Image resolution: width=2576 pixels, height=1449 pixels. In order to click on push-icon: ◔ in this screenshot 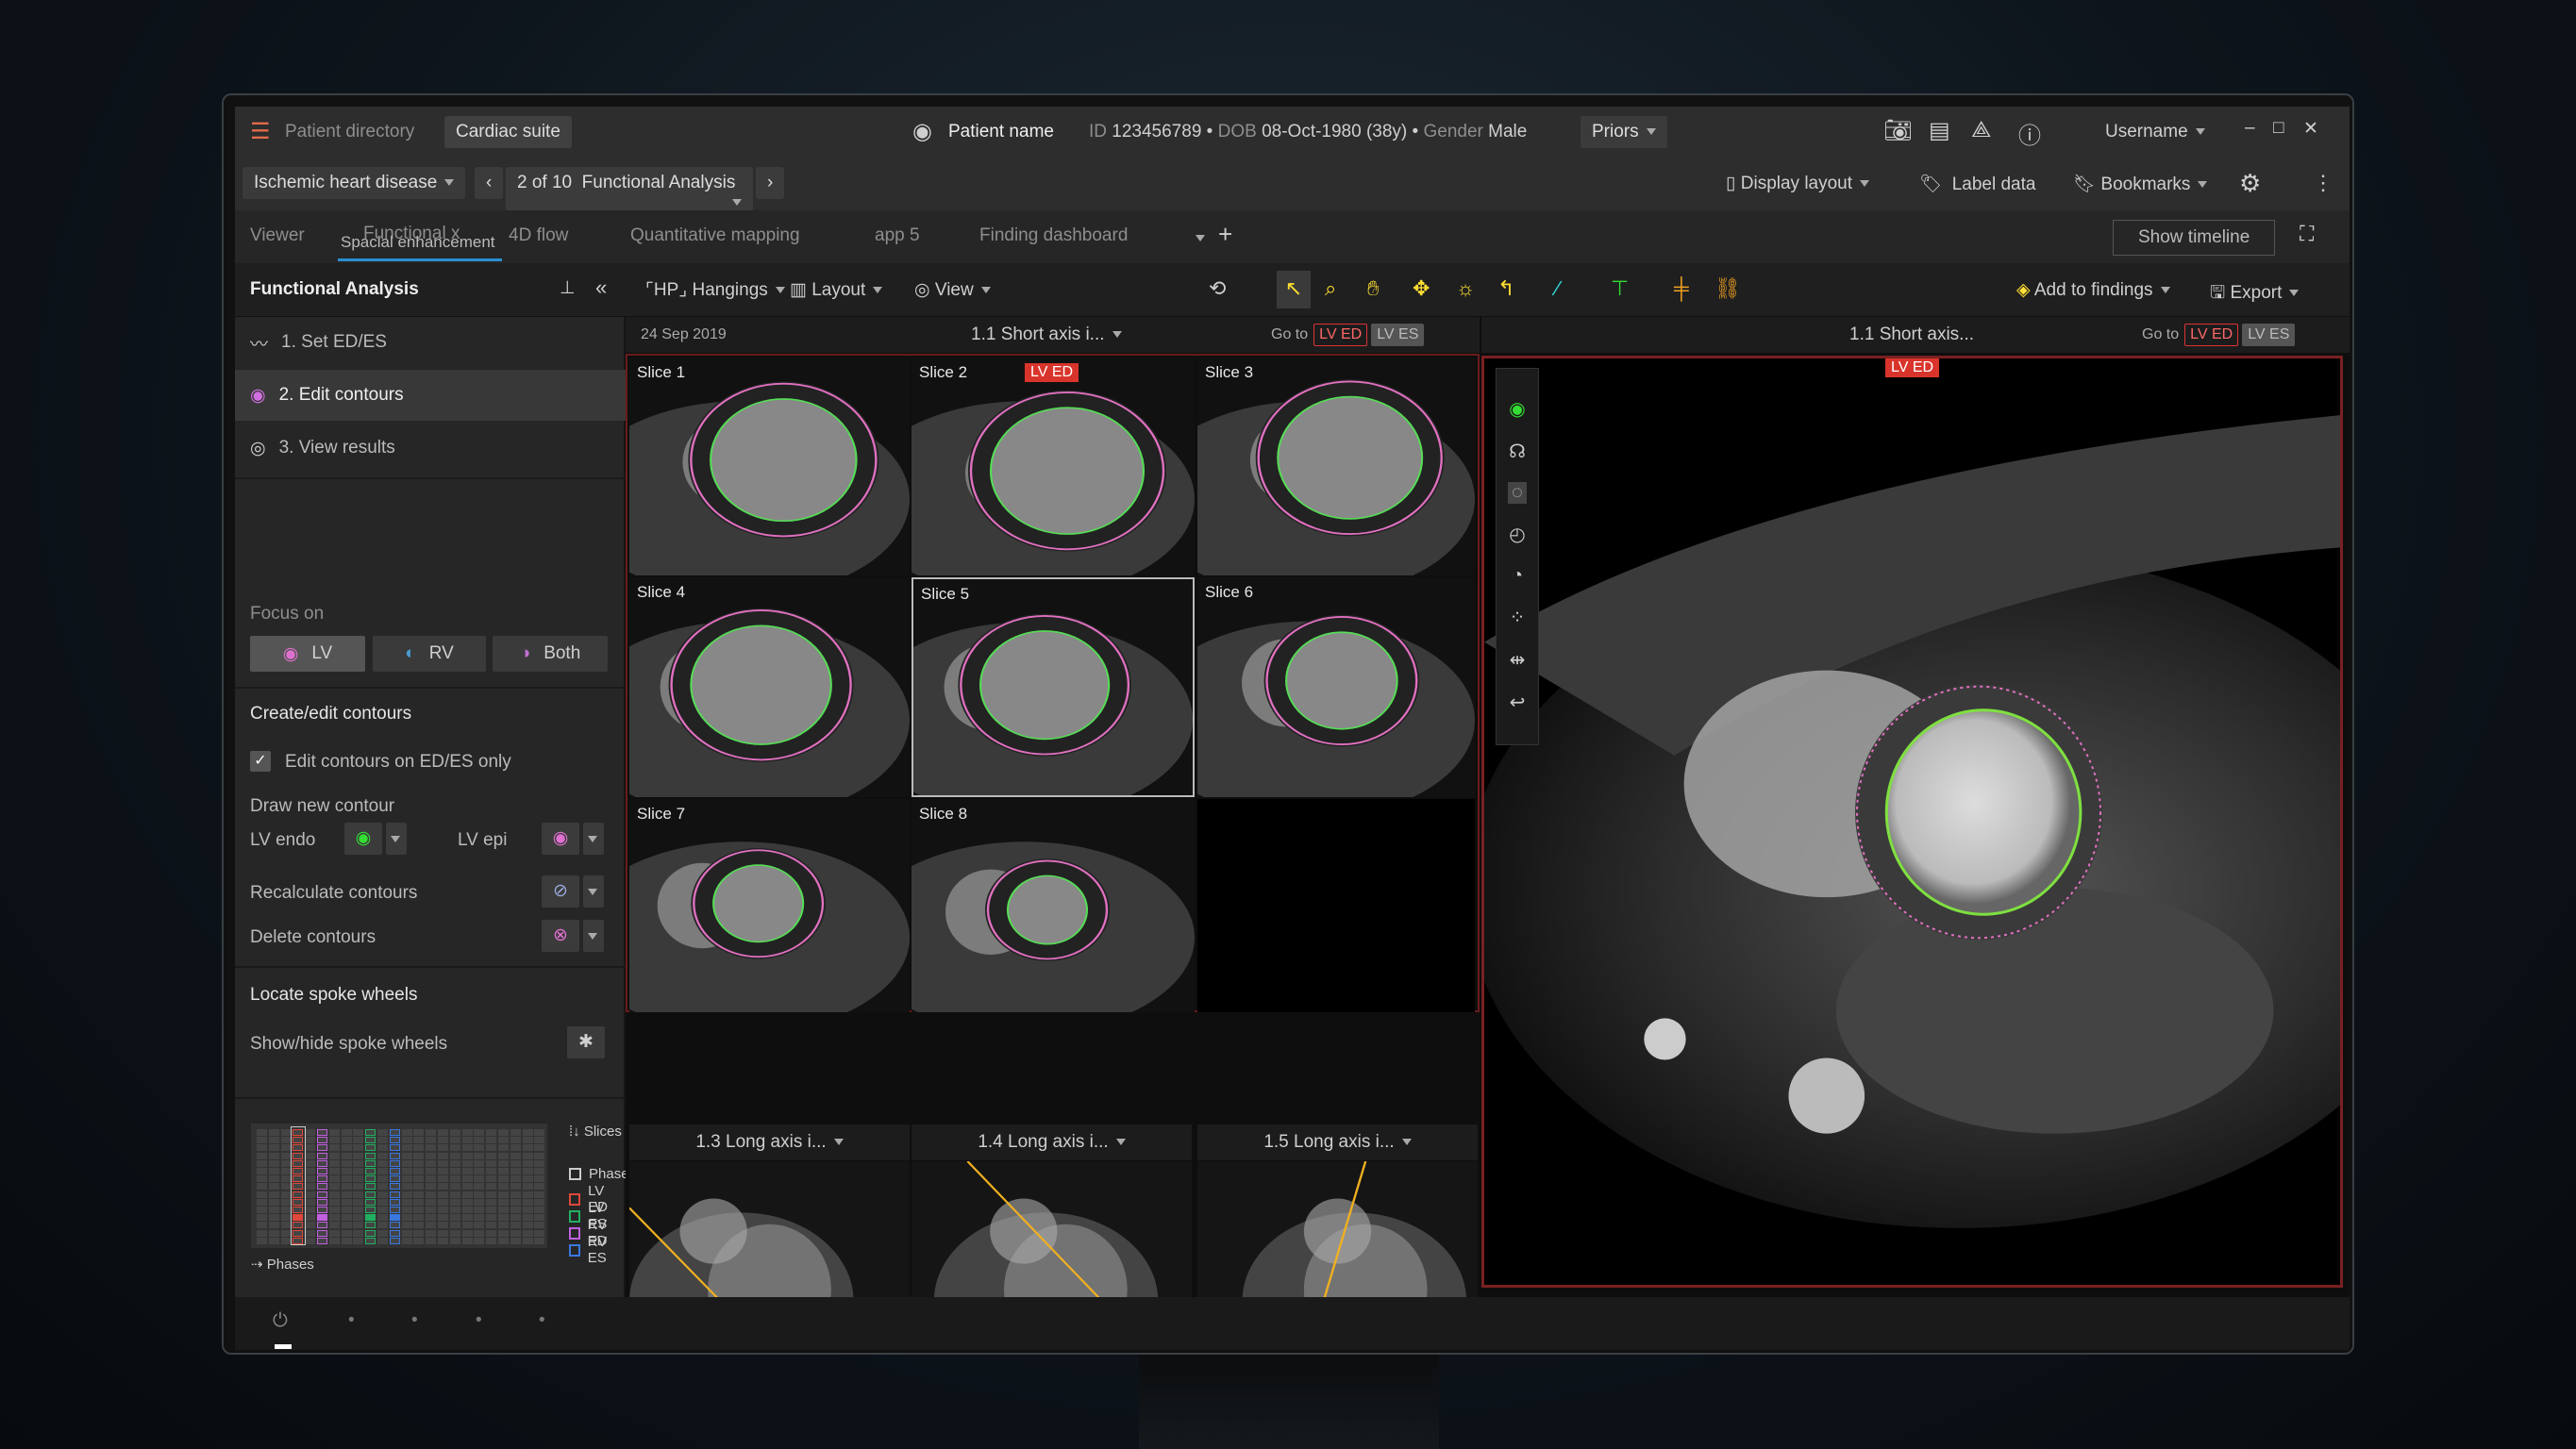, I will do `click(1517, 576)`.